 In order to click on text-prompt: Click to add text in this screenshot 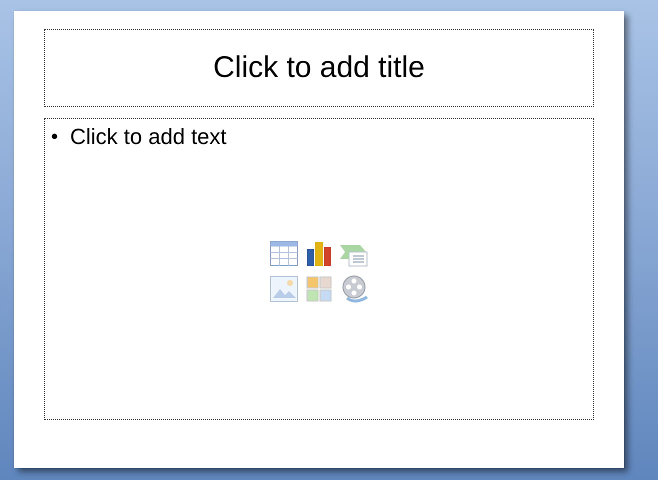, I will do `click(148, 137)`.